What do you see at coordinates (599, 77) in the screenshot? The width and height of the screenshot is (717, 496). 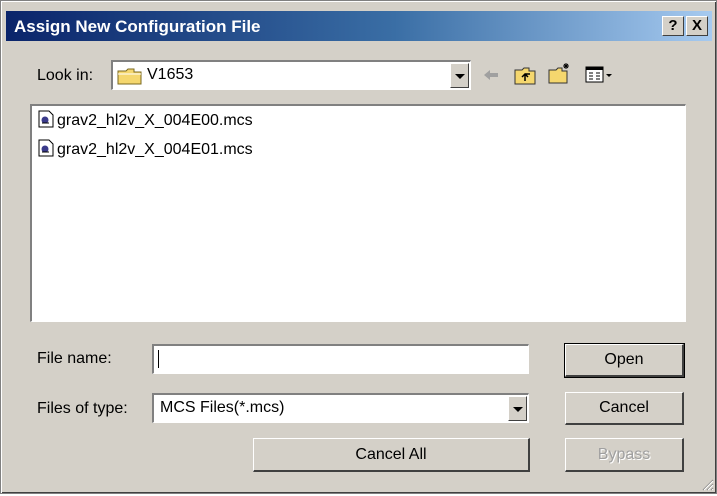 I see `view-menu-icon` at bounding box center [599, 77].